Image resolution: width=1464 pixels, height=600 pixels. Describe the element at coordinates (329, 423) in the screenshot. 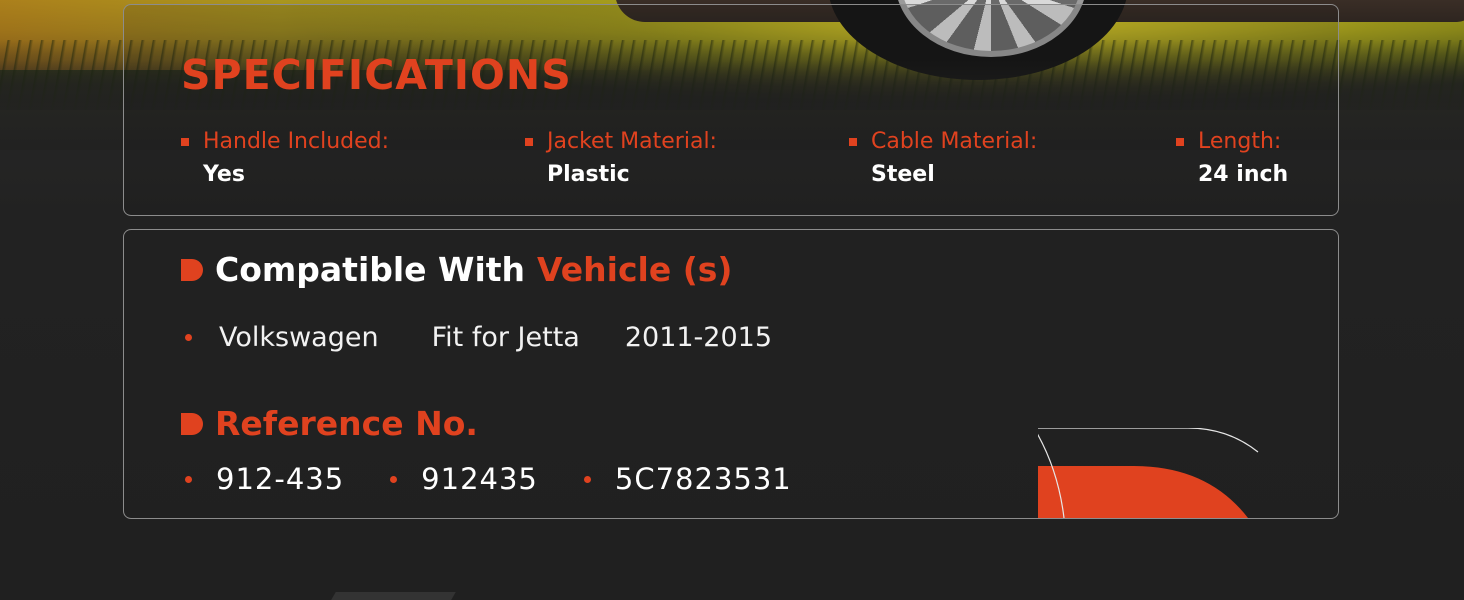

I see `reference-heading: Reference No.` at that location.